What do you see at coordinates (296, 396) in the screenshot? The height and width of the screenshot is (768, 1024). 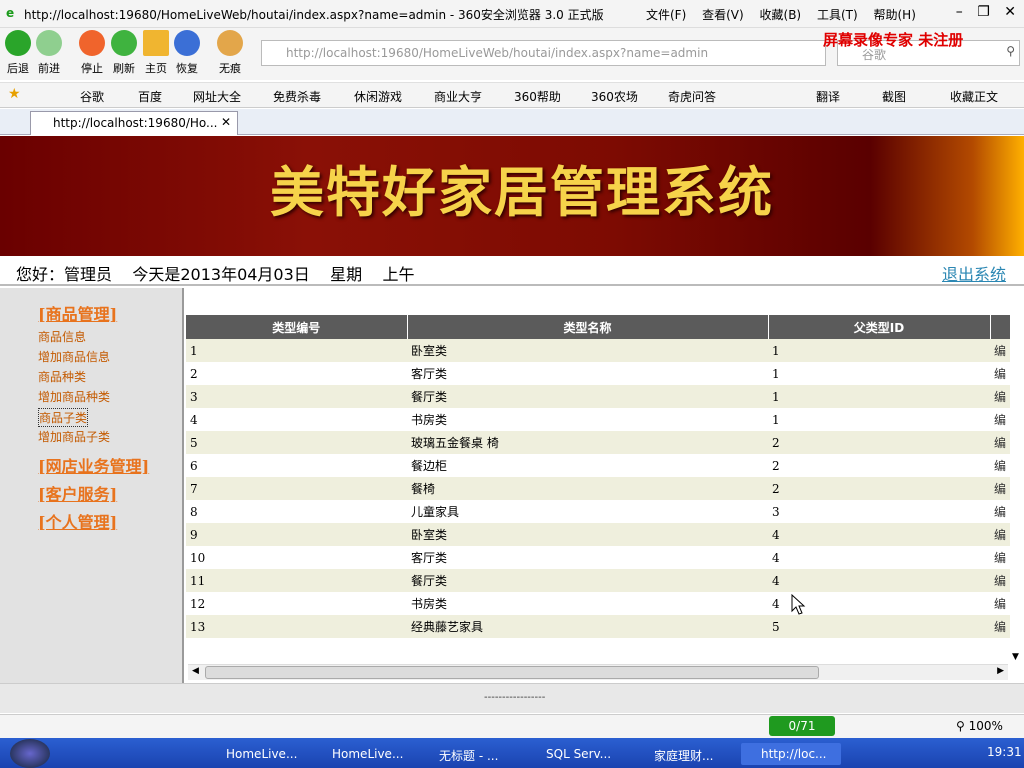 I see `cell-type-id: 3` at bounding box center [296, 396].